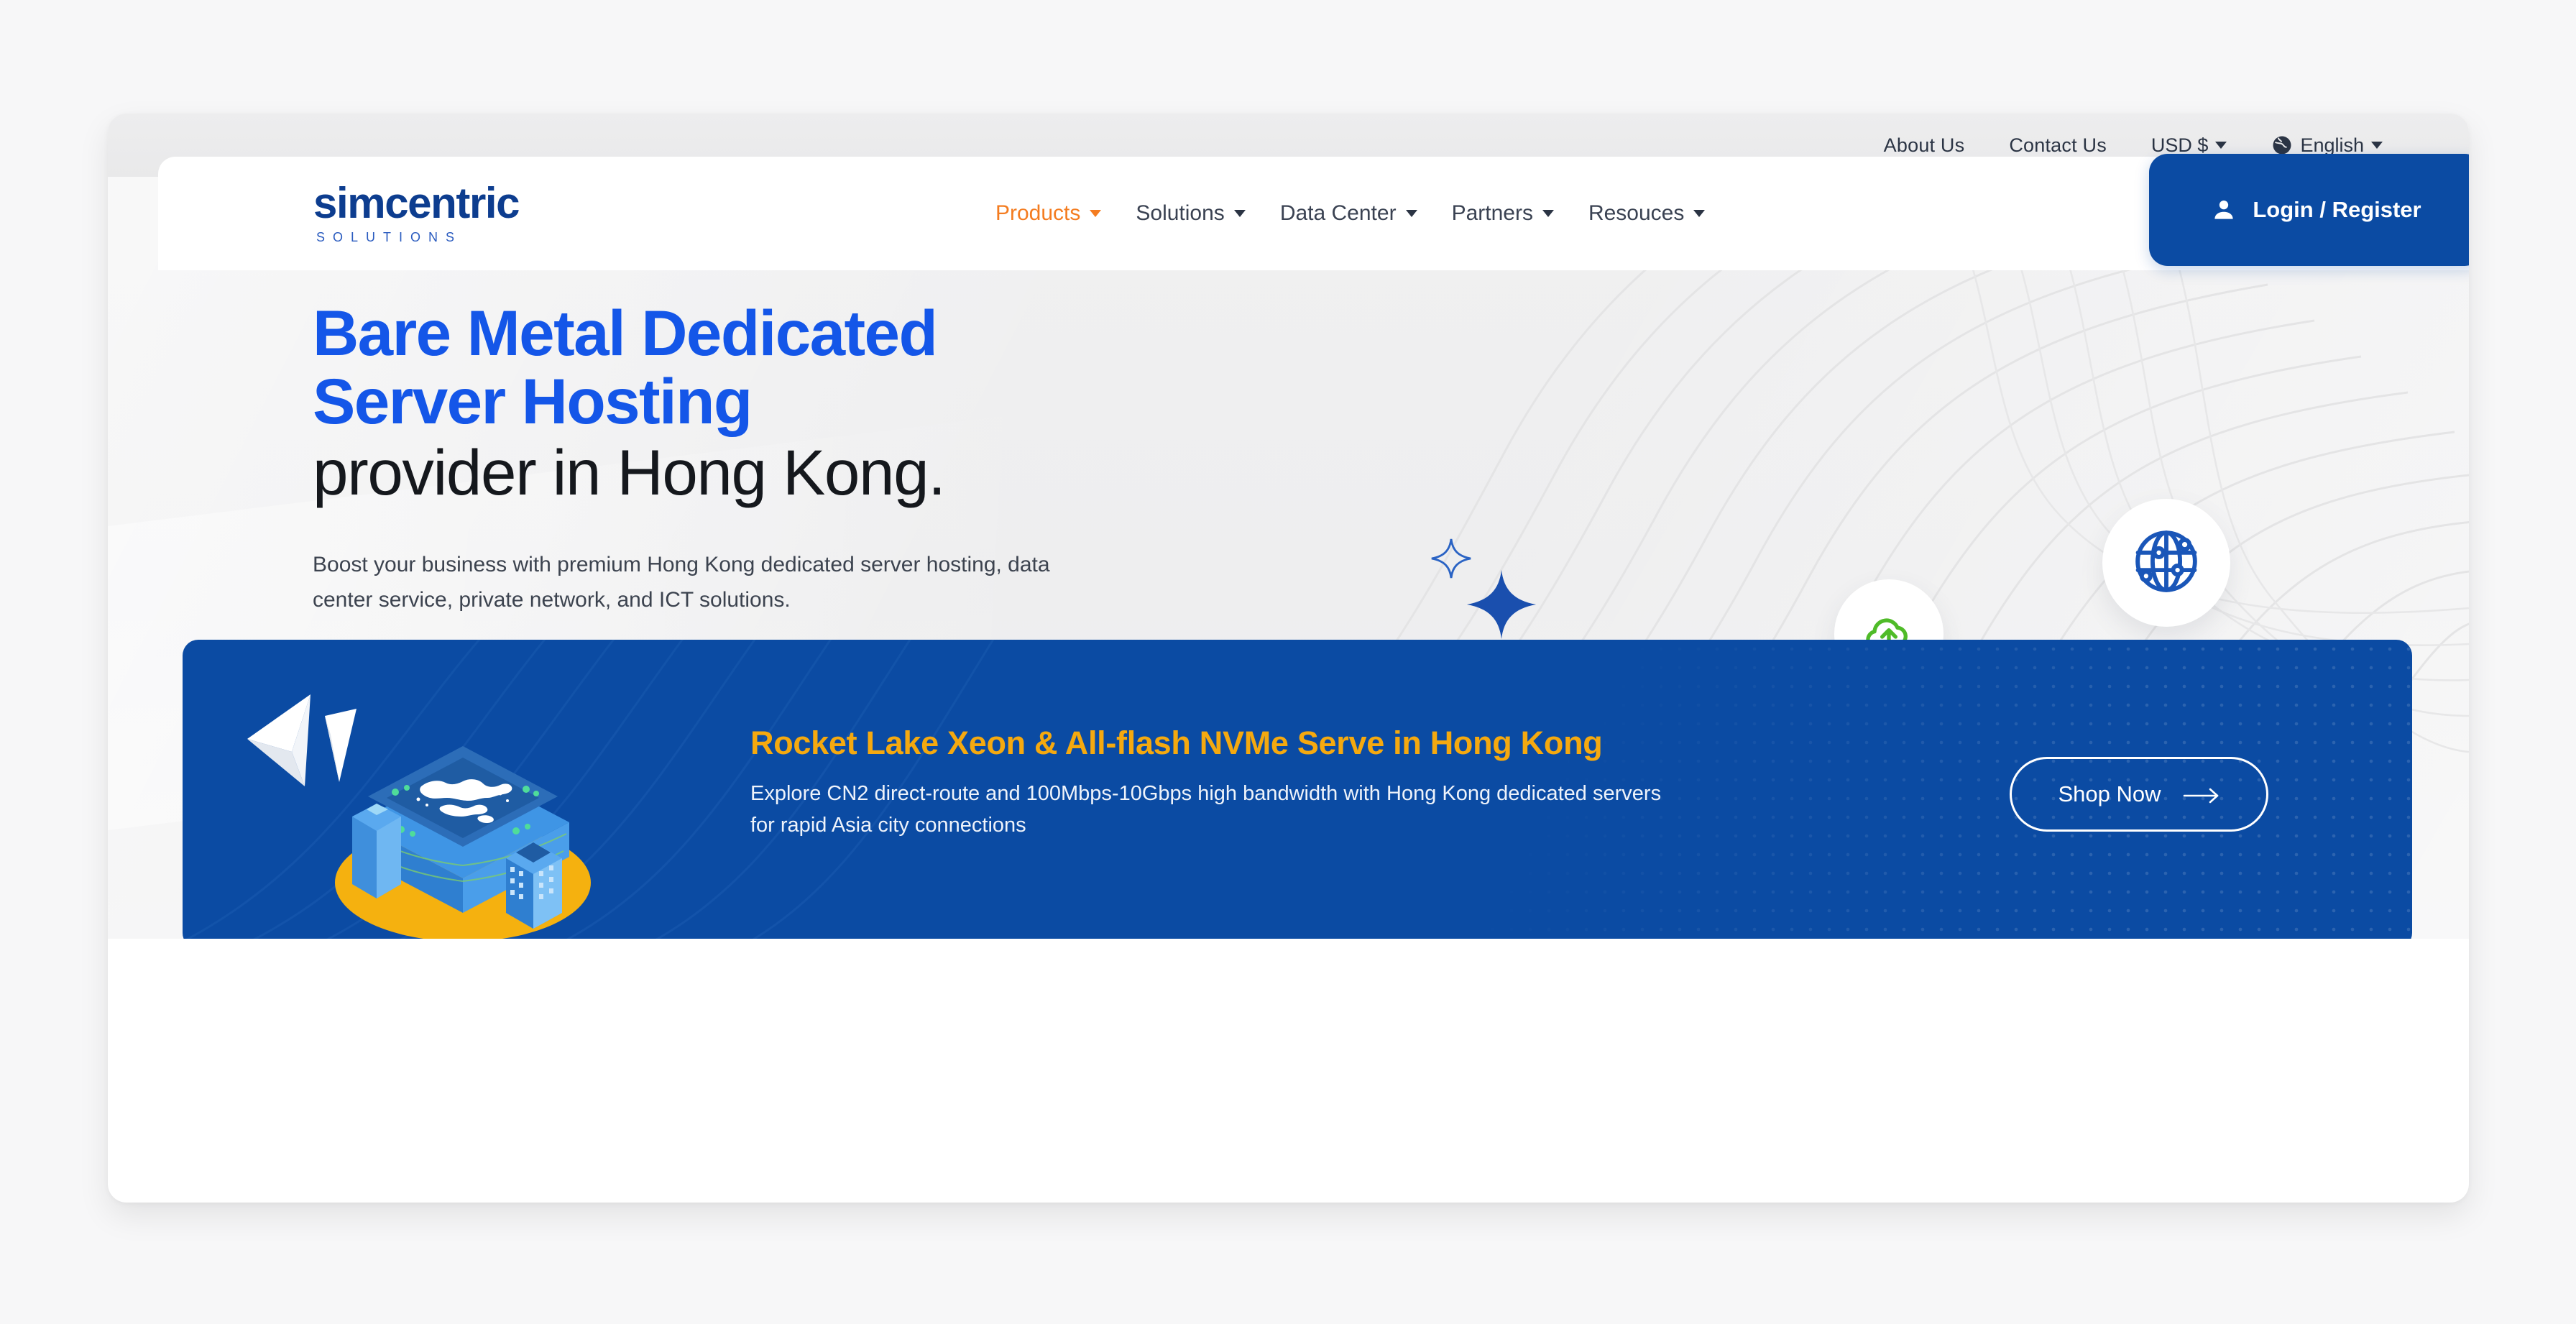 This screenshot has height=1324, width=2576. Describe the element at coordinates (1636, 213) in the screenshot. I see `nav-label-resouces: Resouces` at that location.